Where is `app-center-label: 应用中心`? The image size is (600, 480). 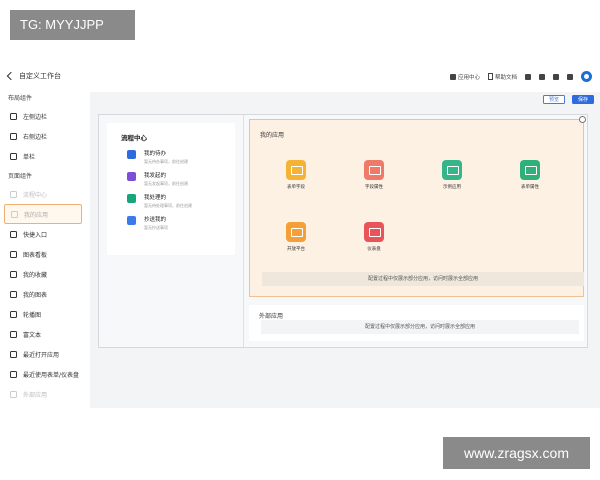
app-center-label: 应用中心 is located at coordinates (468, 77).